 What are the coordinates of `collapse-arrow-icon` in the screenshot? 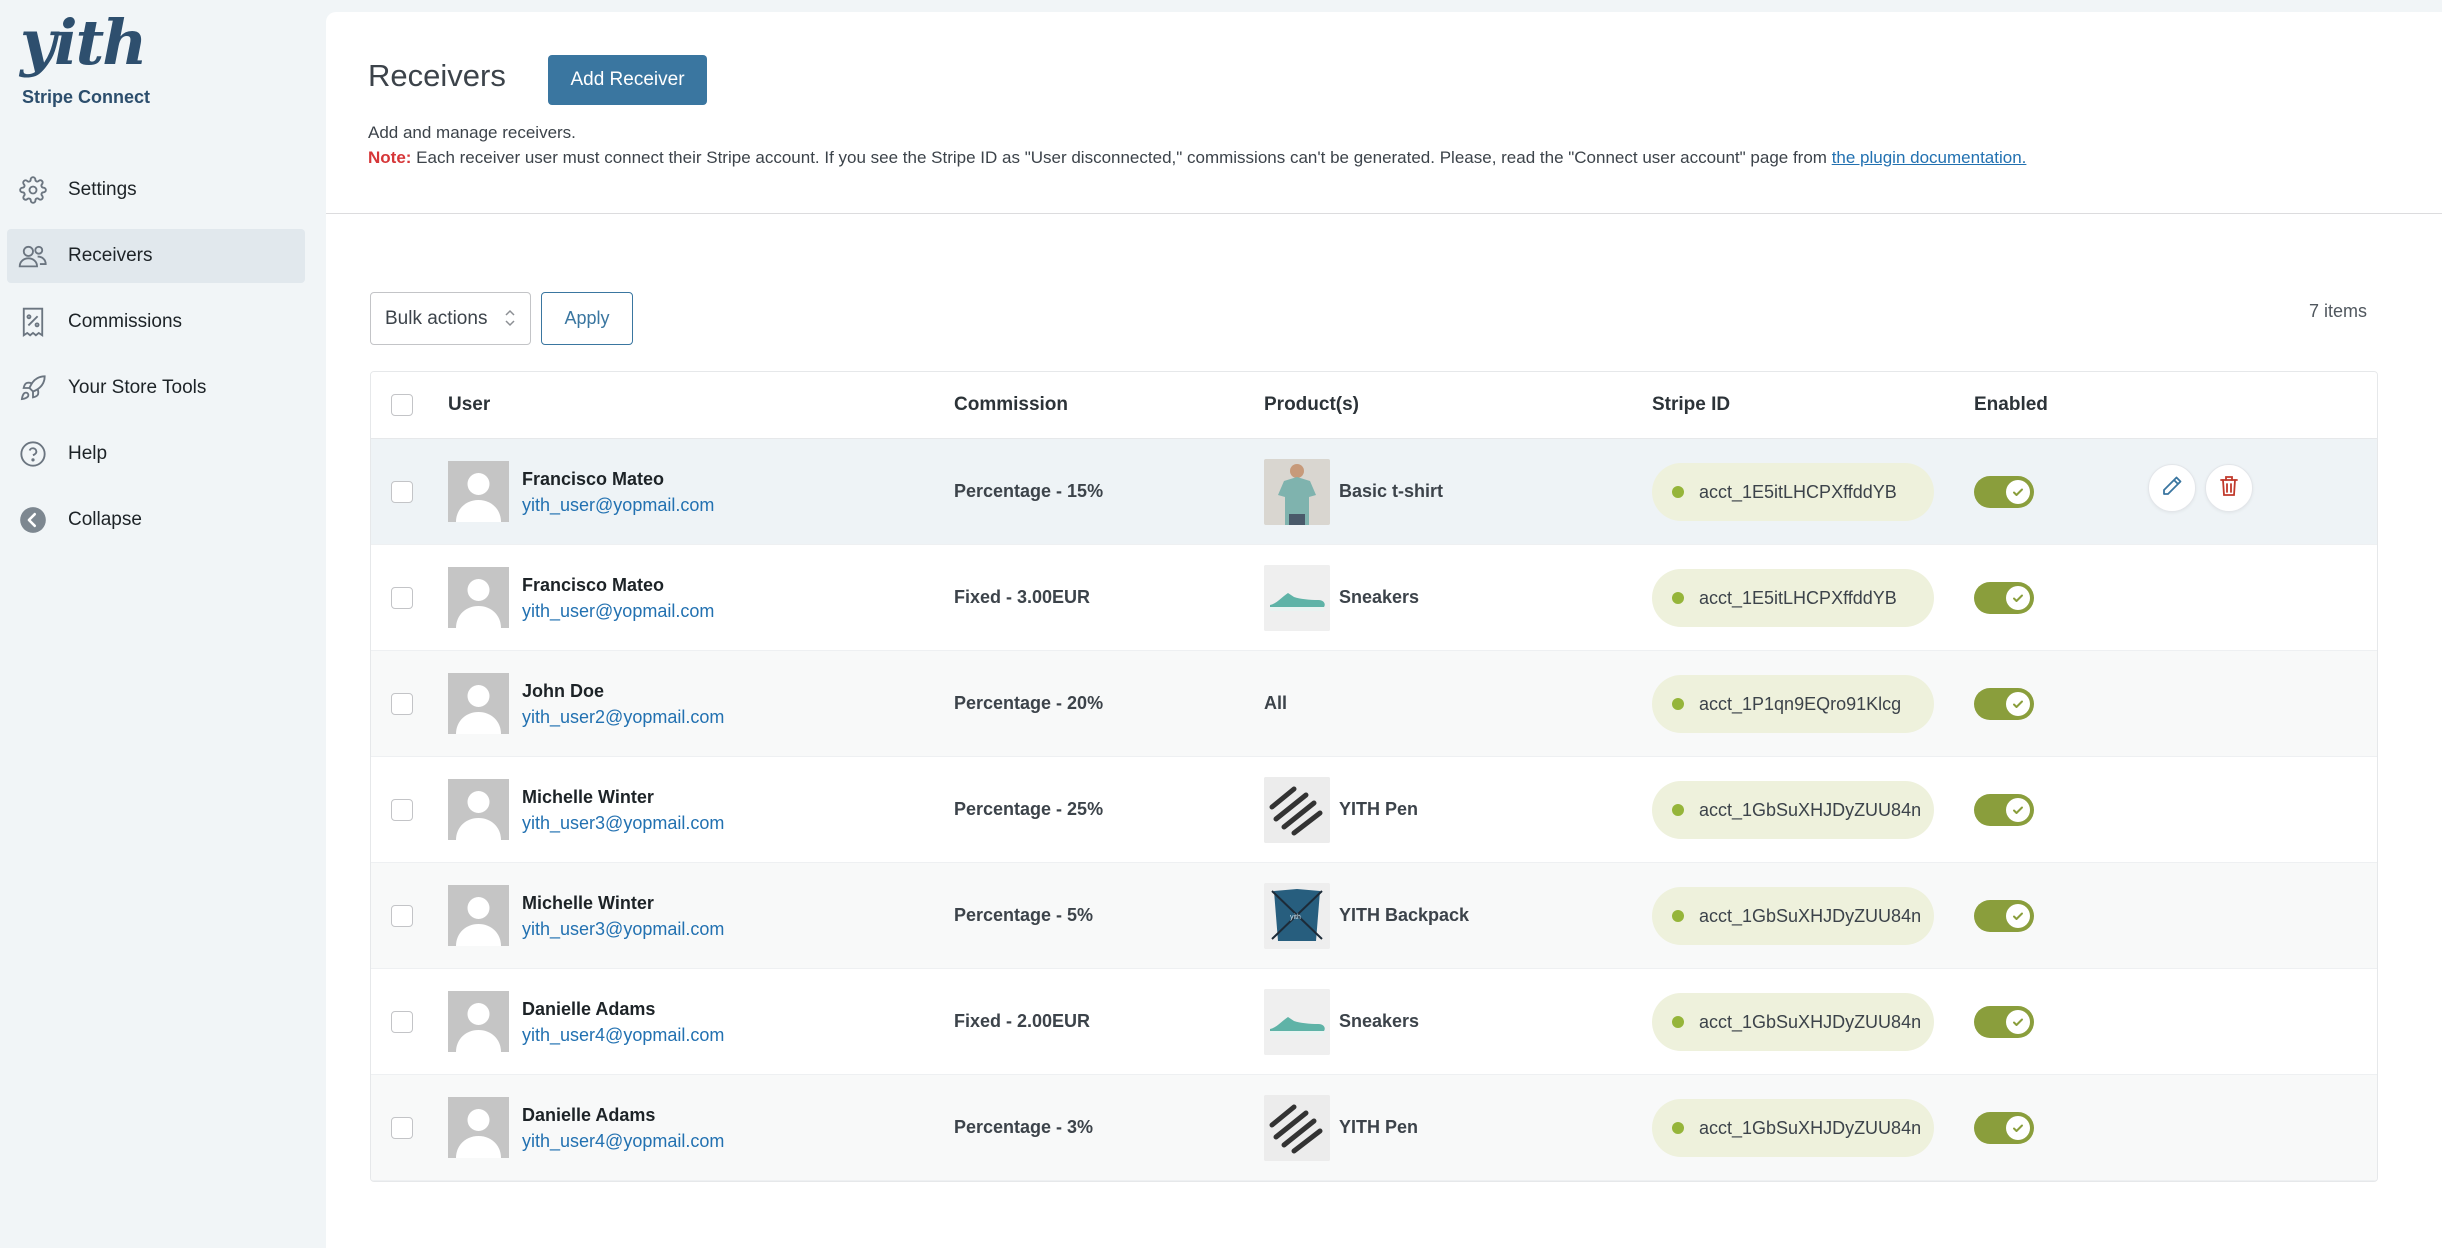 It's located at (33, 520).